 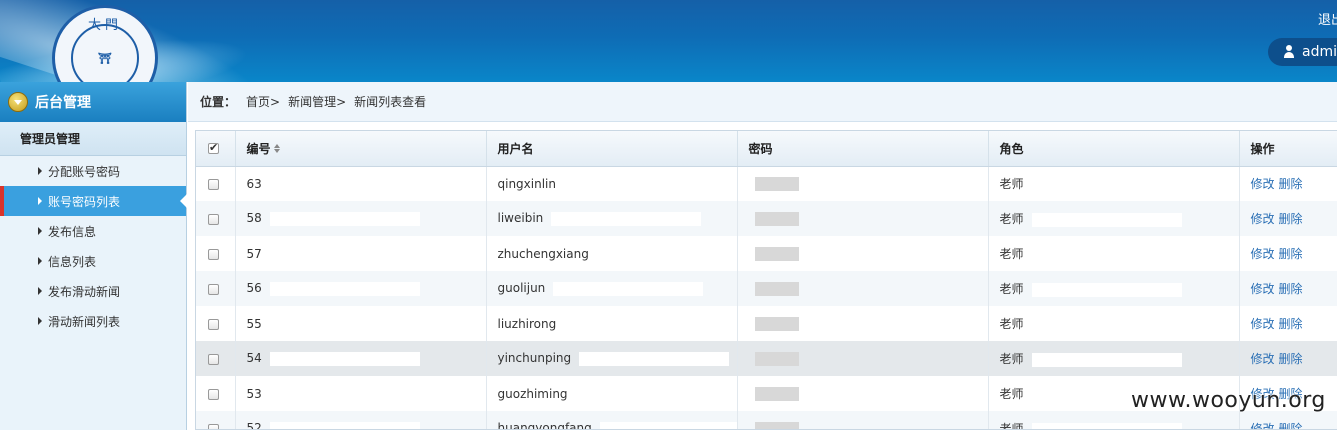 What do you see at coordinates (93, 291) in the screenshot?
I see `sidebar-item: 发布滑动新闻` at bounding box center [93, 291].